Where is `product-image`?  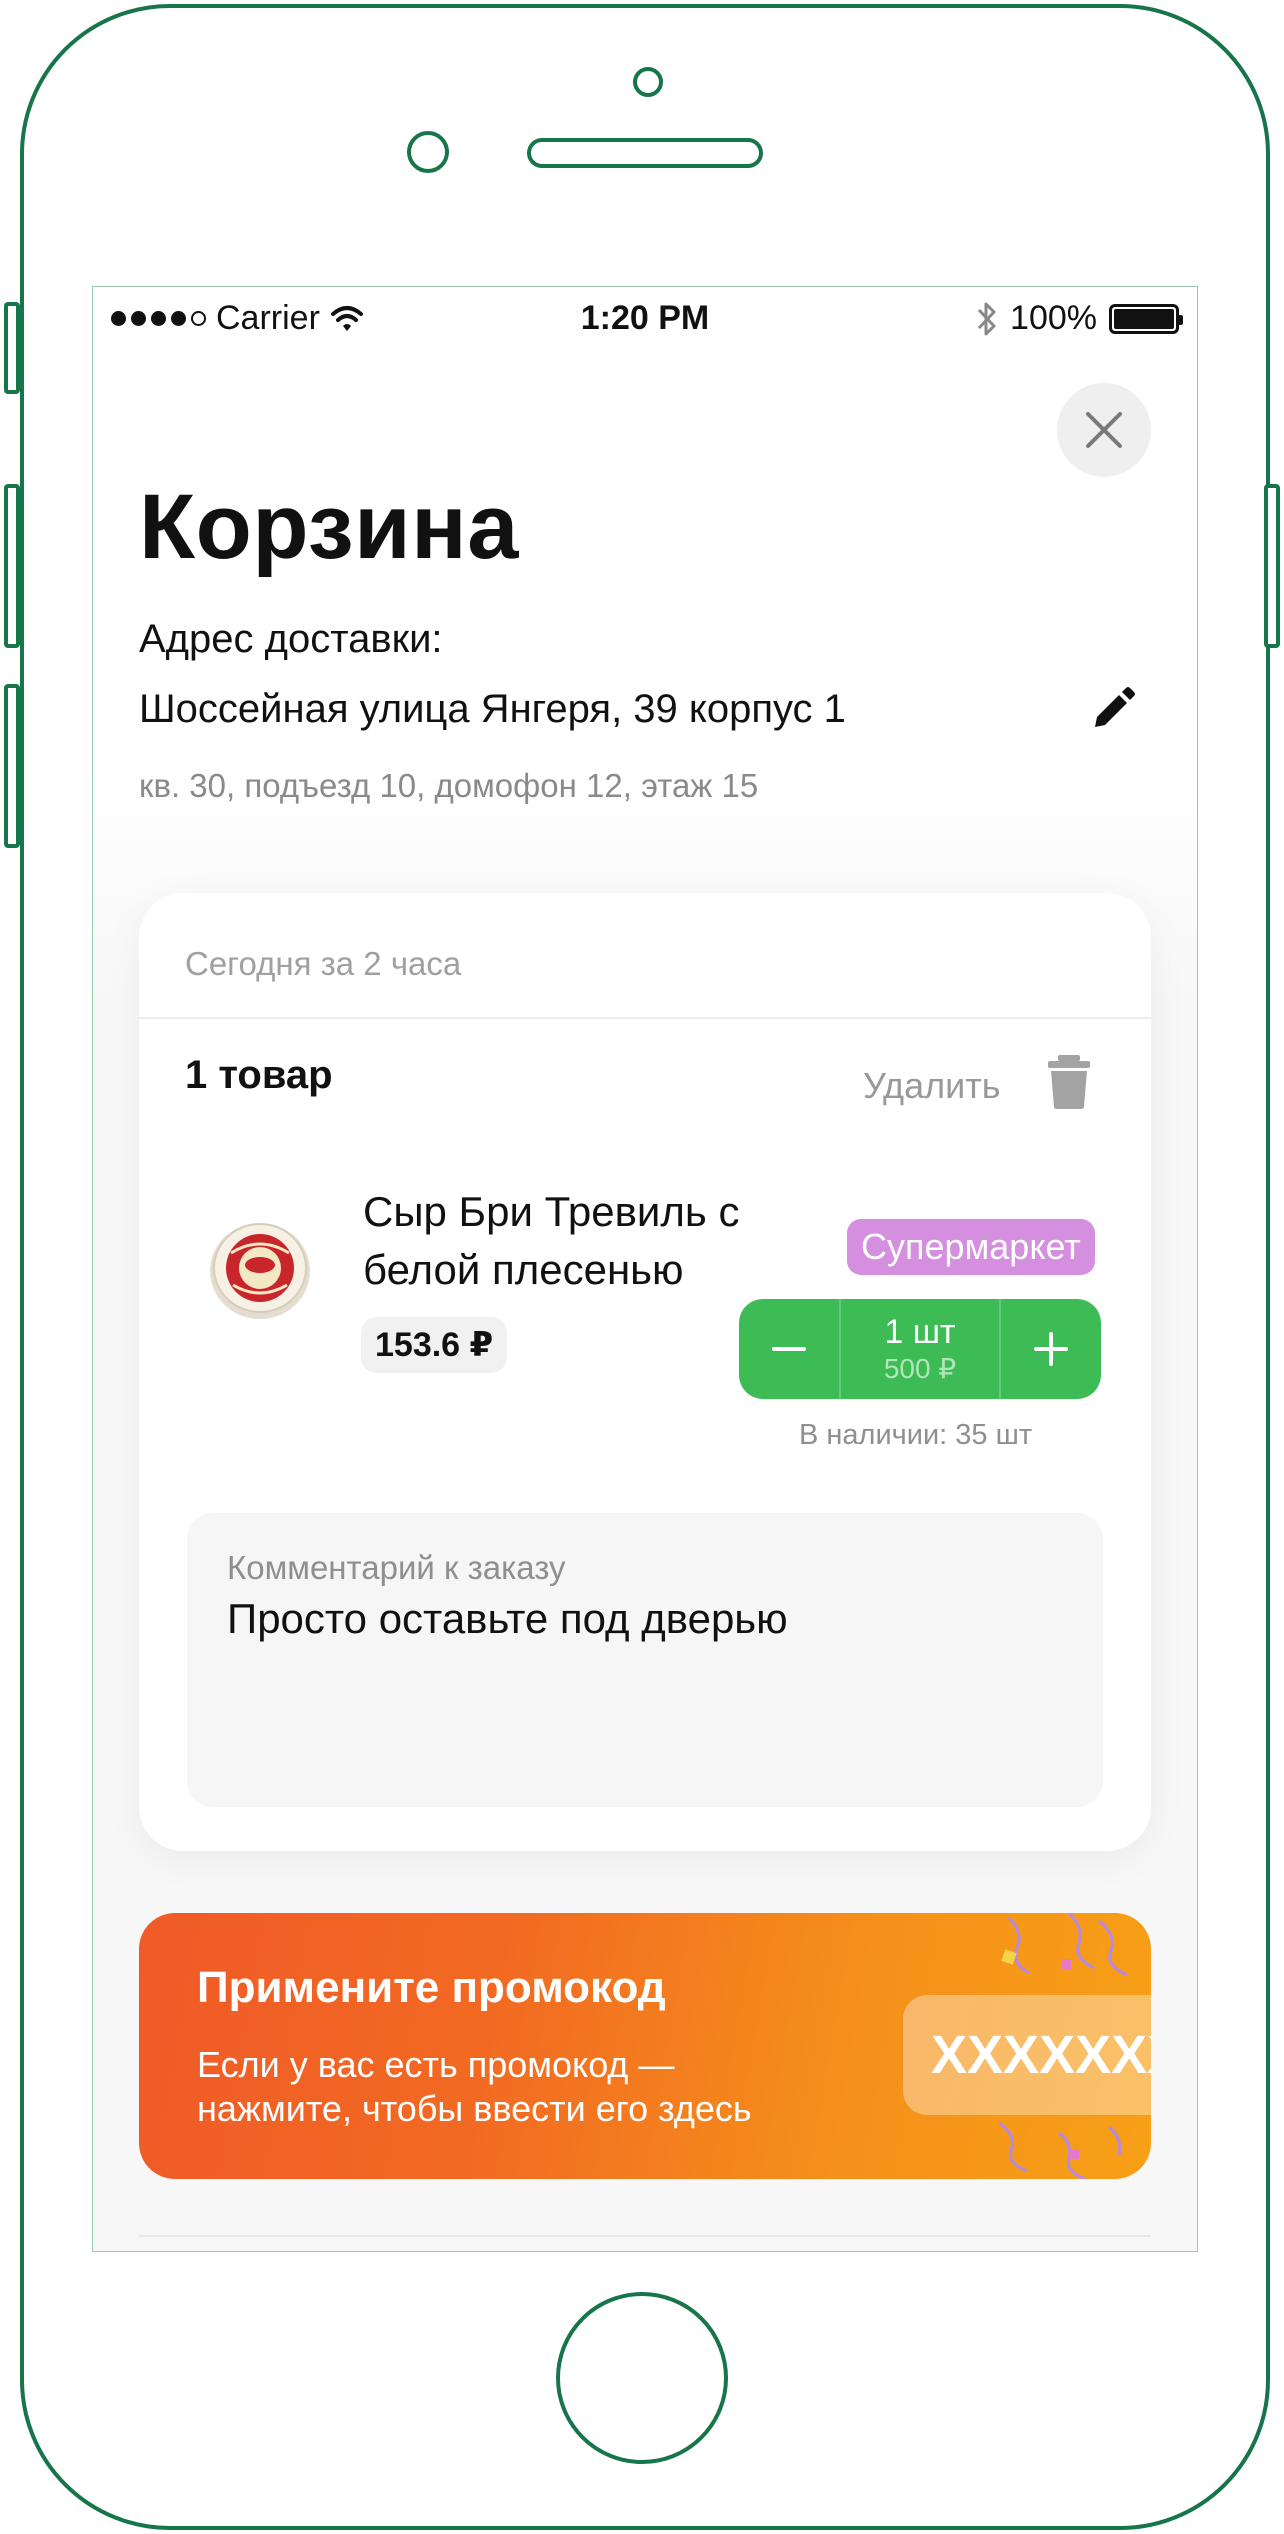
product-image is located at coordinates (260, 1271).